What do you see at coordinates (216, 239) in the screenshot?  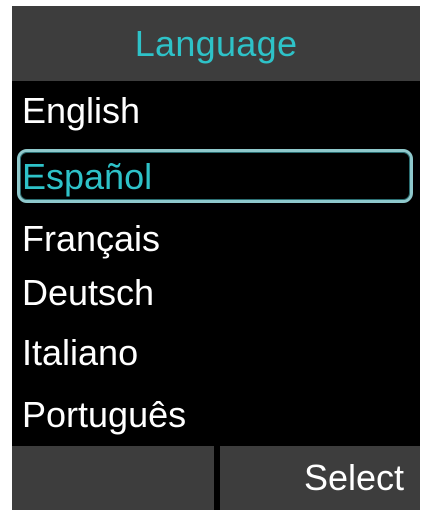 I see `language-item-francais: Français` at bounding box center [216, 239].